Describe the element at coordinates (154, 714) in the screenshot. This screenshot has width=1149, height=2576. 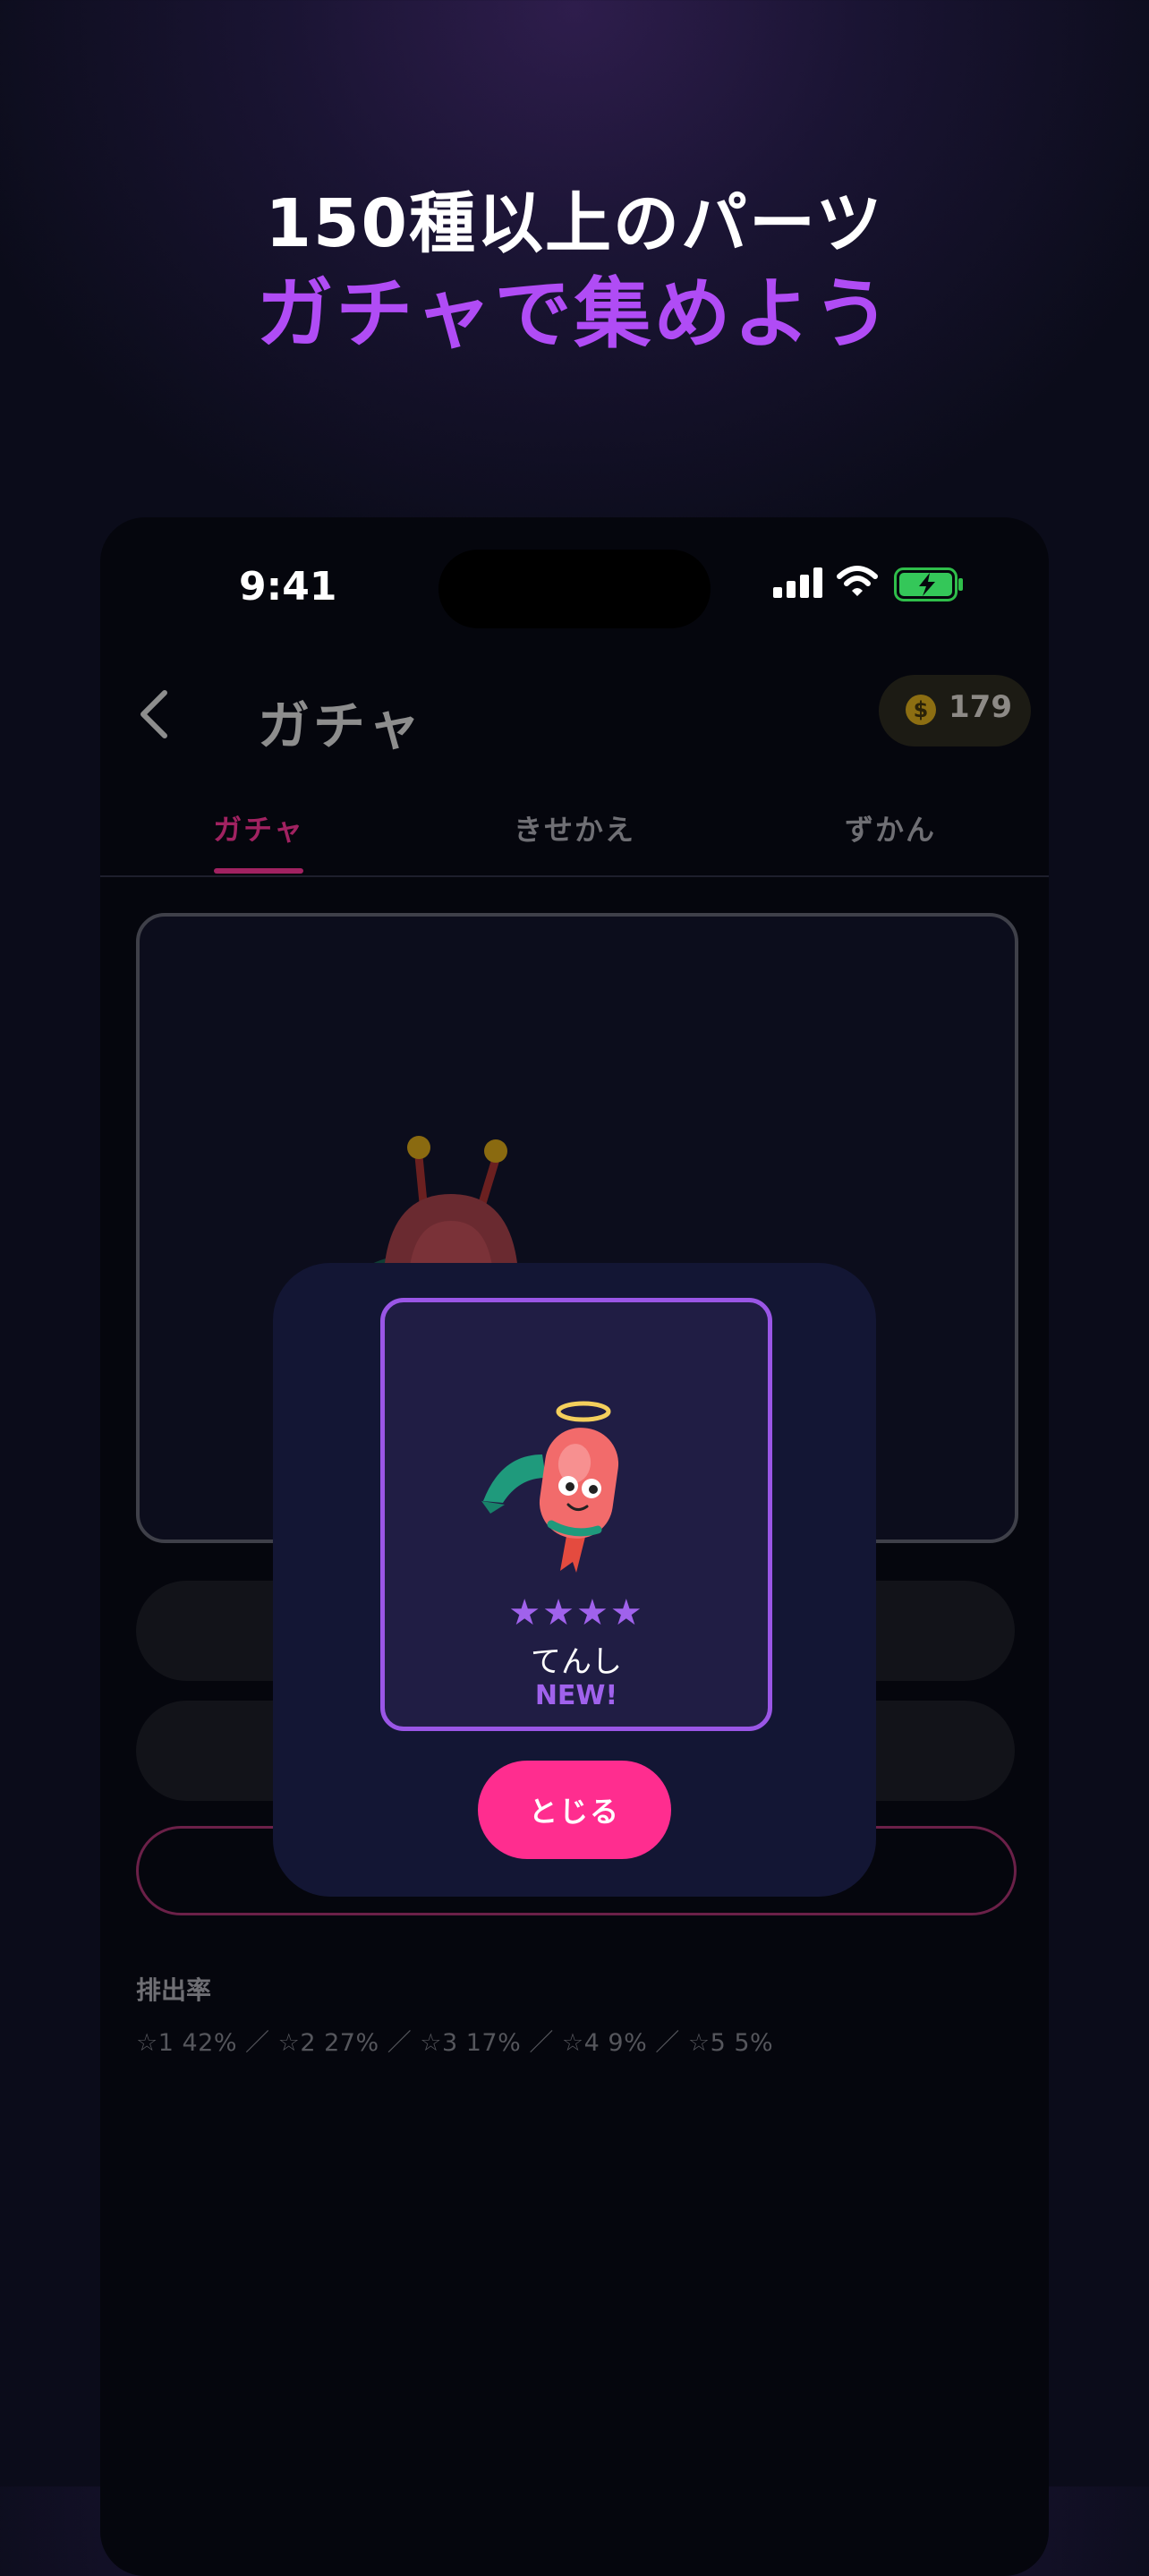
I see `chevron-left-icon` at that location.